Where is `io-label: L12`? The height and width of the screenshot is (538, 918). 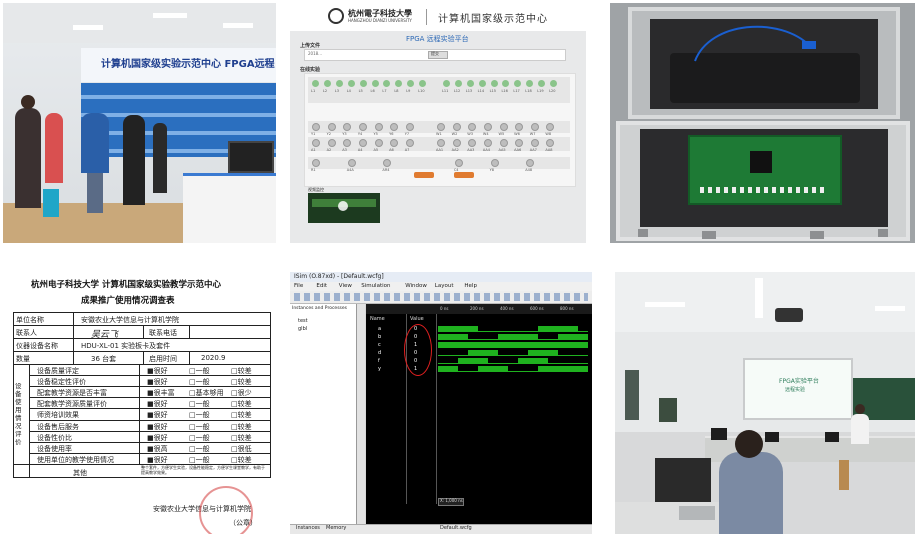
io-label: L12 is located at coordinates (457, 91).